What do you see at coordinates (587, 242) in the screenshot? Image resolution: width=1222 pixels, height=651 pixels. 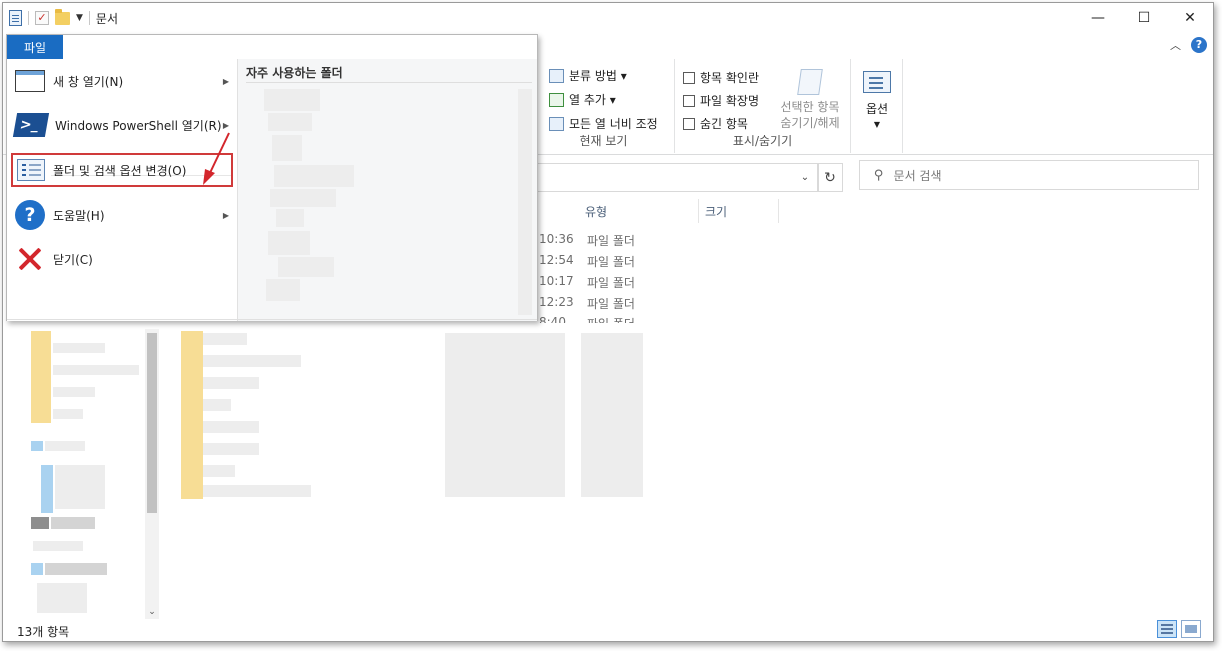 I see `table-row: 10:36 파일 폴더` at bounding box center [587, 242].